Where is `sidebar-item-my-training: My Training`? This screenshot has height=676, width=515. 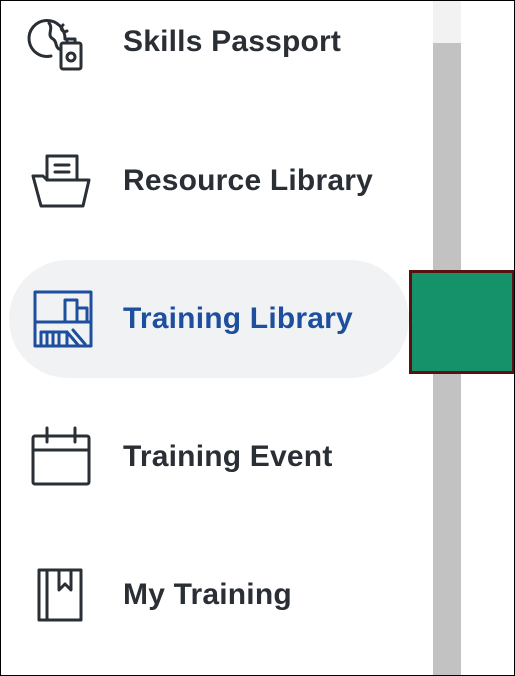 sidebar-item-my-training: My Training is located at coordinates (209, 595).